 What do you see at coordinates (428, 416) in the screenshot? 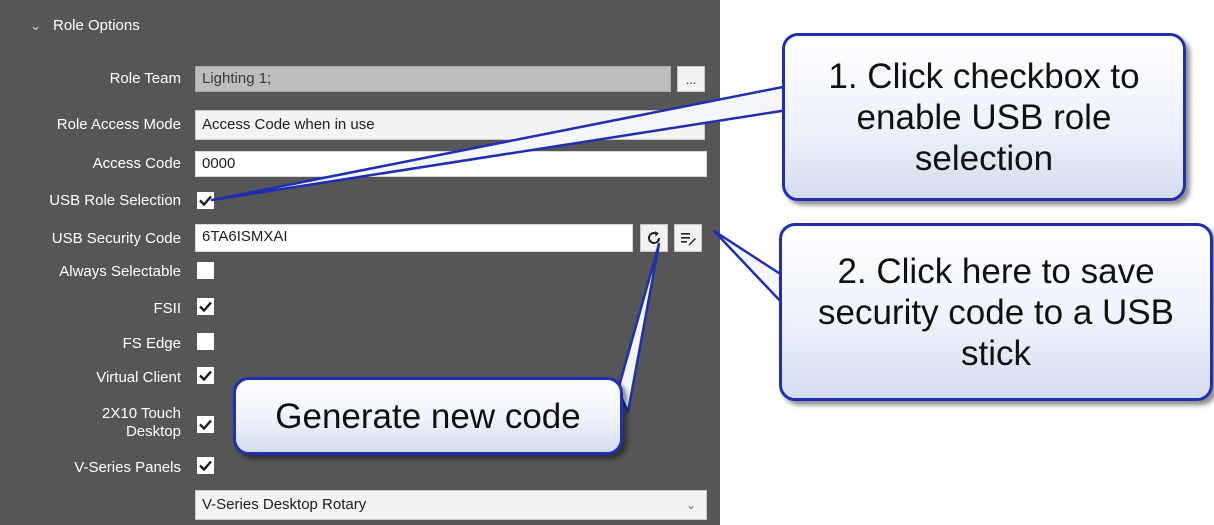
I see `callout-generate-new-code: Generate new code` at bounding box center [428, 416].